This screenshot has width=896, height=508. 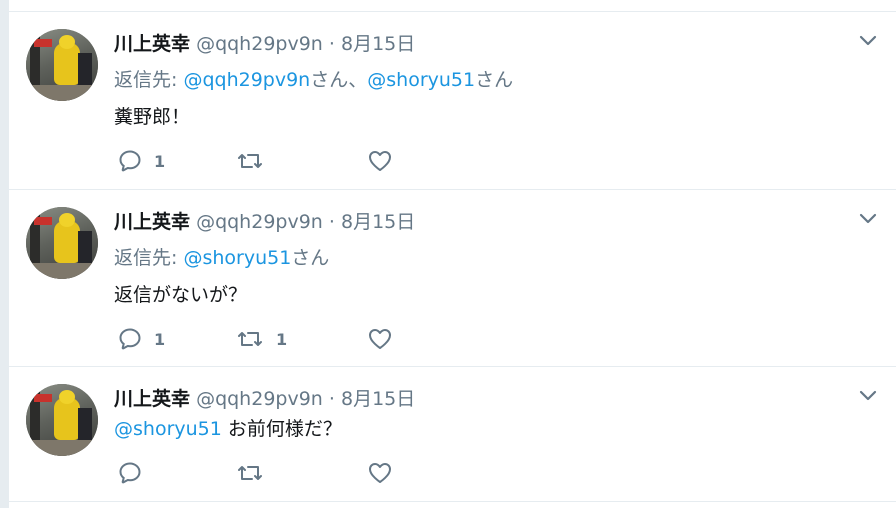 I want to click on text-mention: @shoryu51, so click(x=168, y=429).